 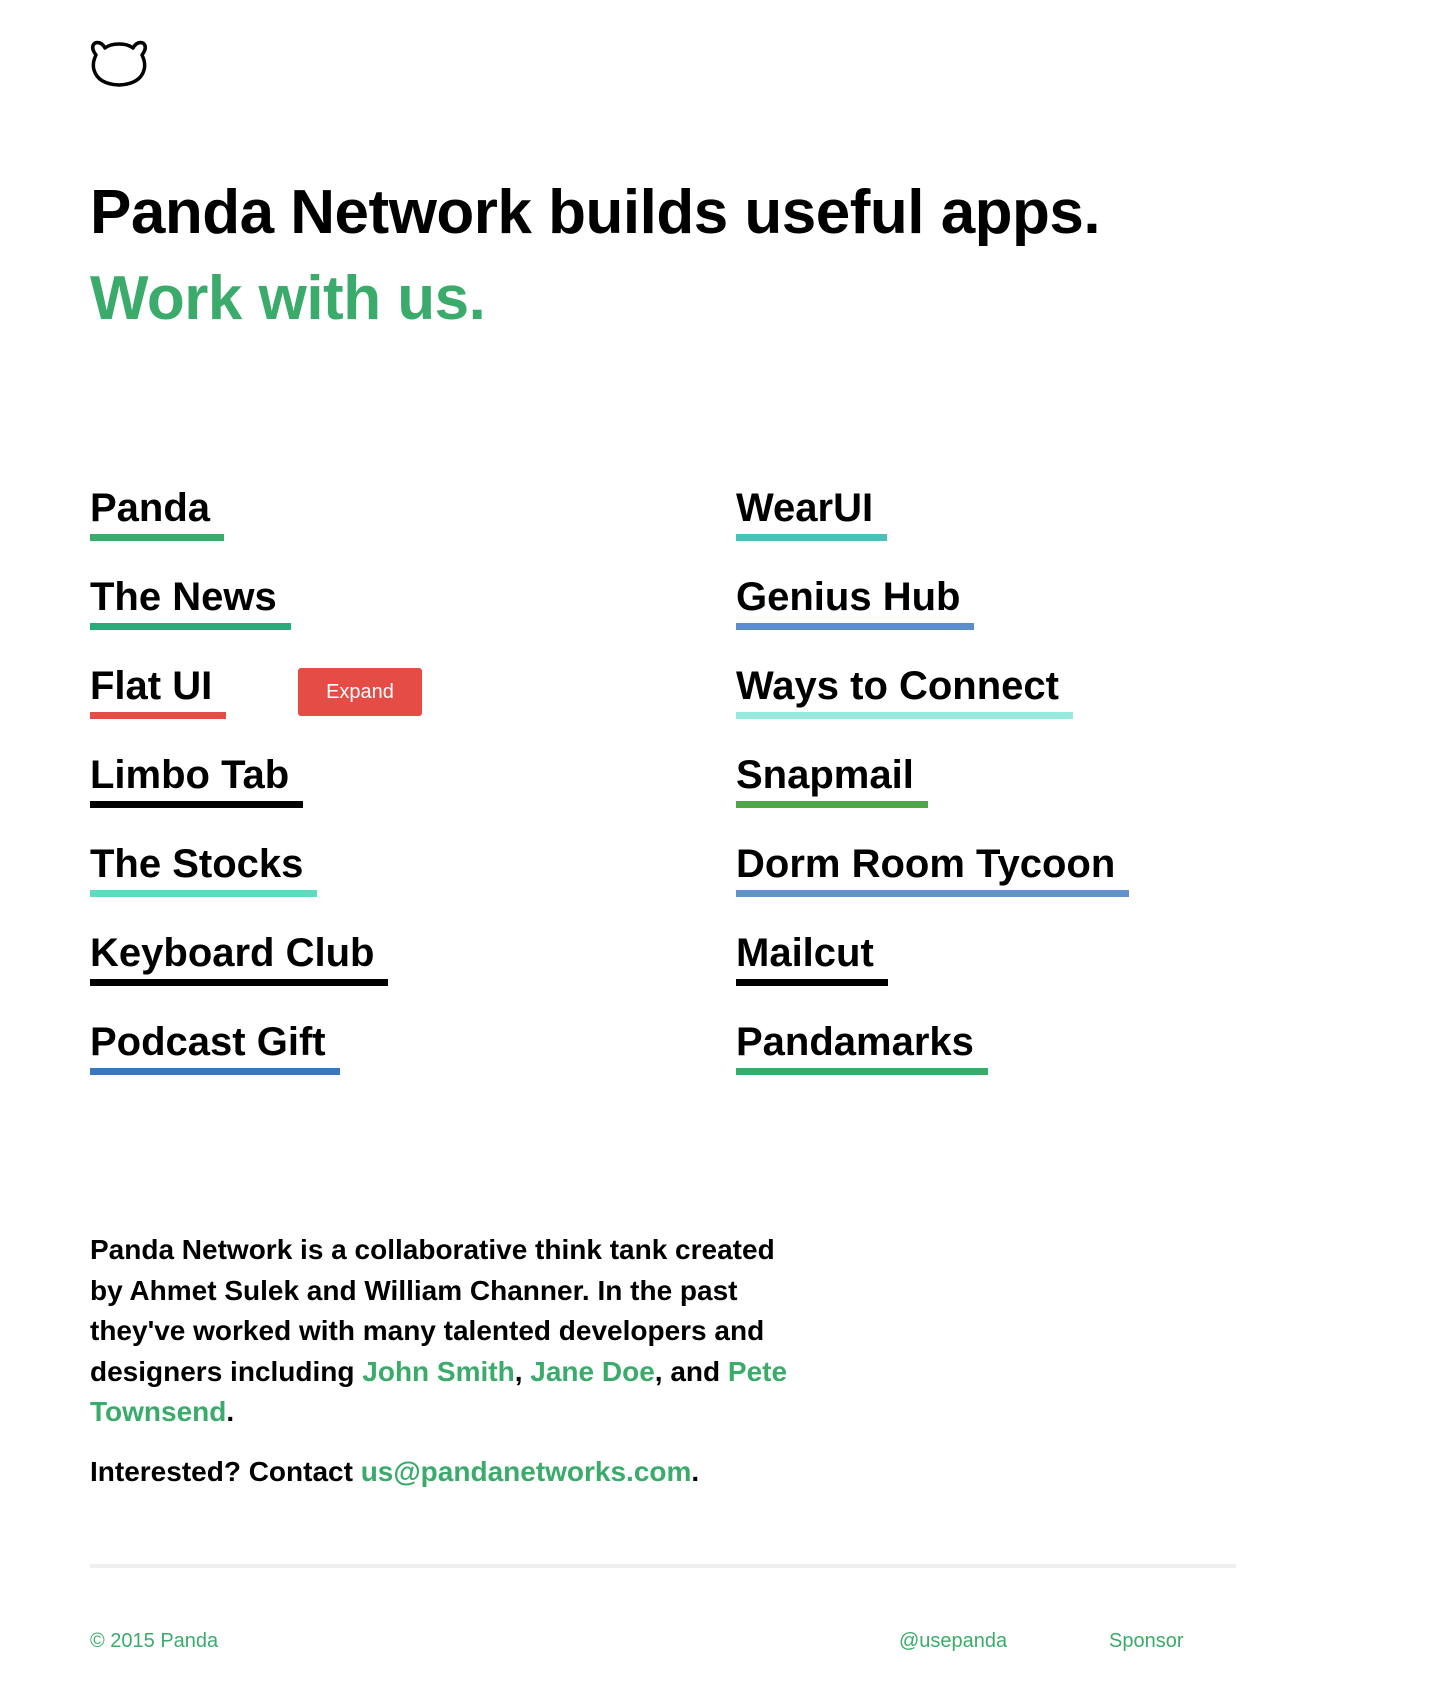 What do you see at coordinates (230, 1411) in the screenshot?
I see `about-end: .` at bounding box center [230, 1411].